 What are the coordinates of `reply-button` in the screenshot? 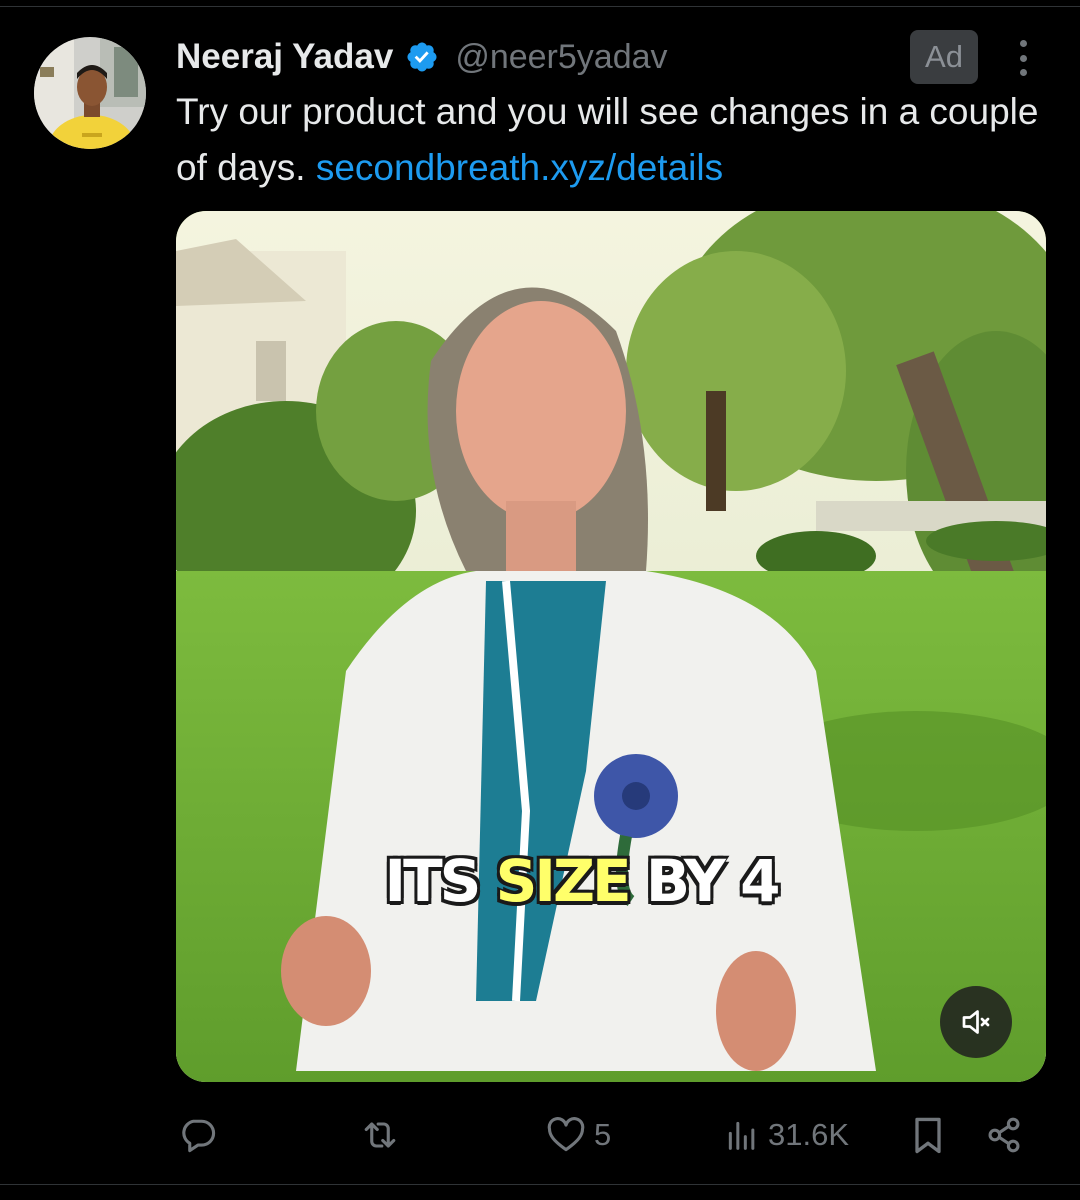 It's located at (201, 1135).